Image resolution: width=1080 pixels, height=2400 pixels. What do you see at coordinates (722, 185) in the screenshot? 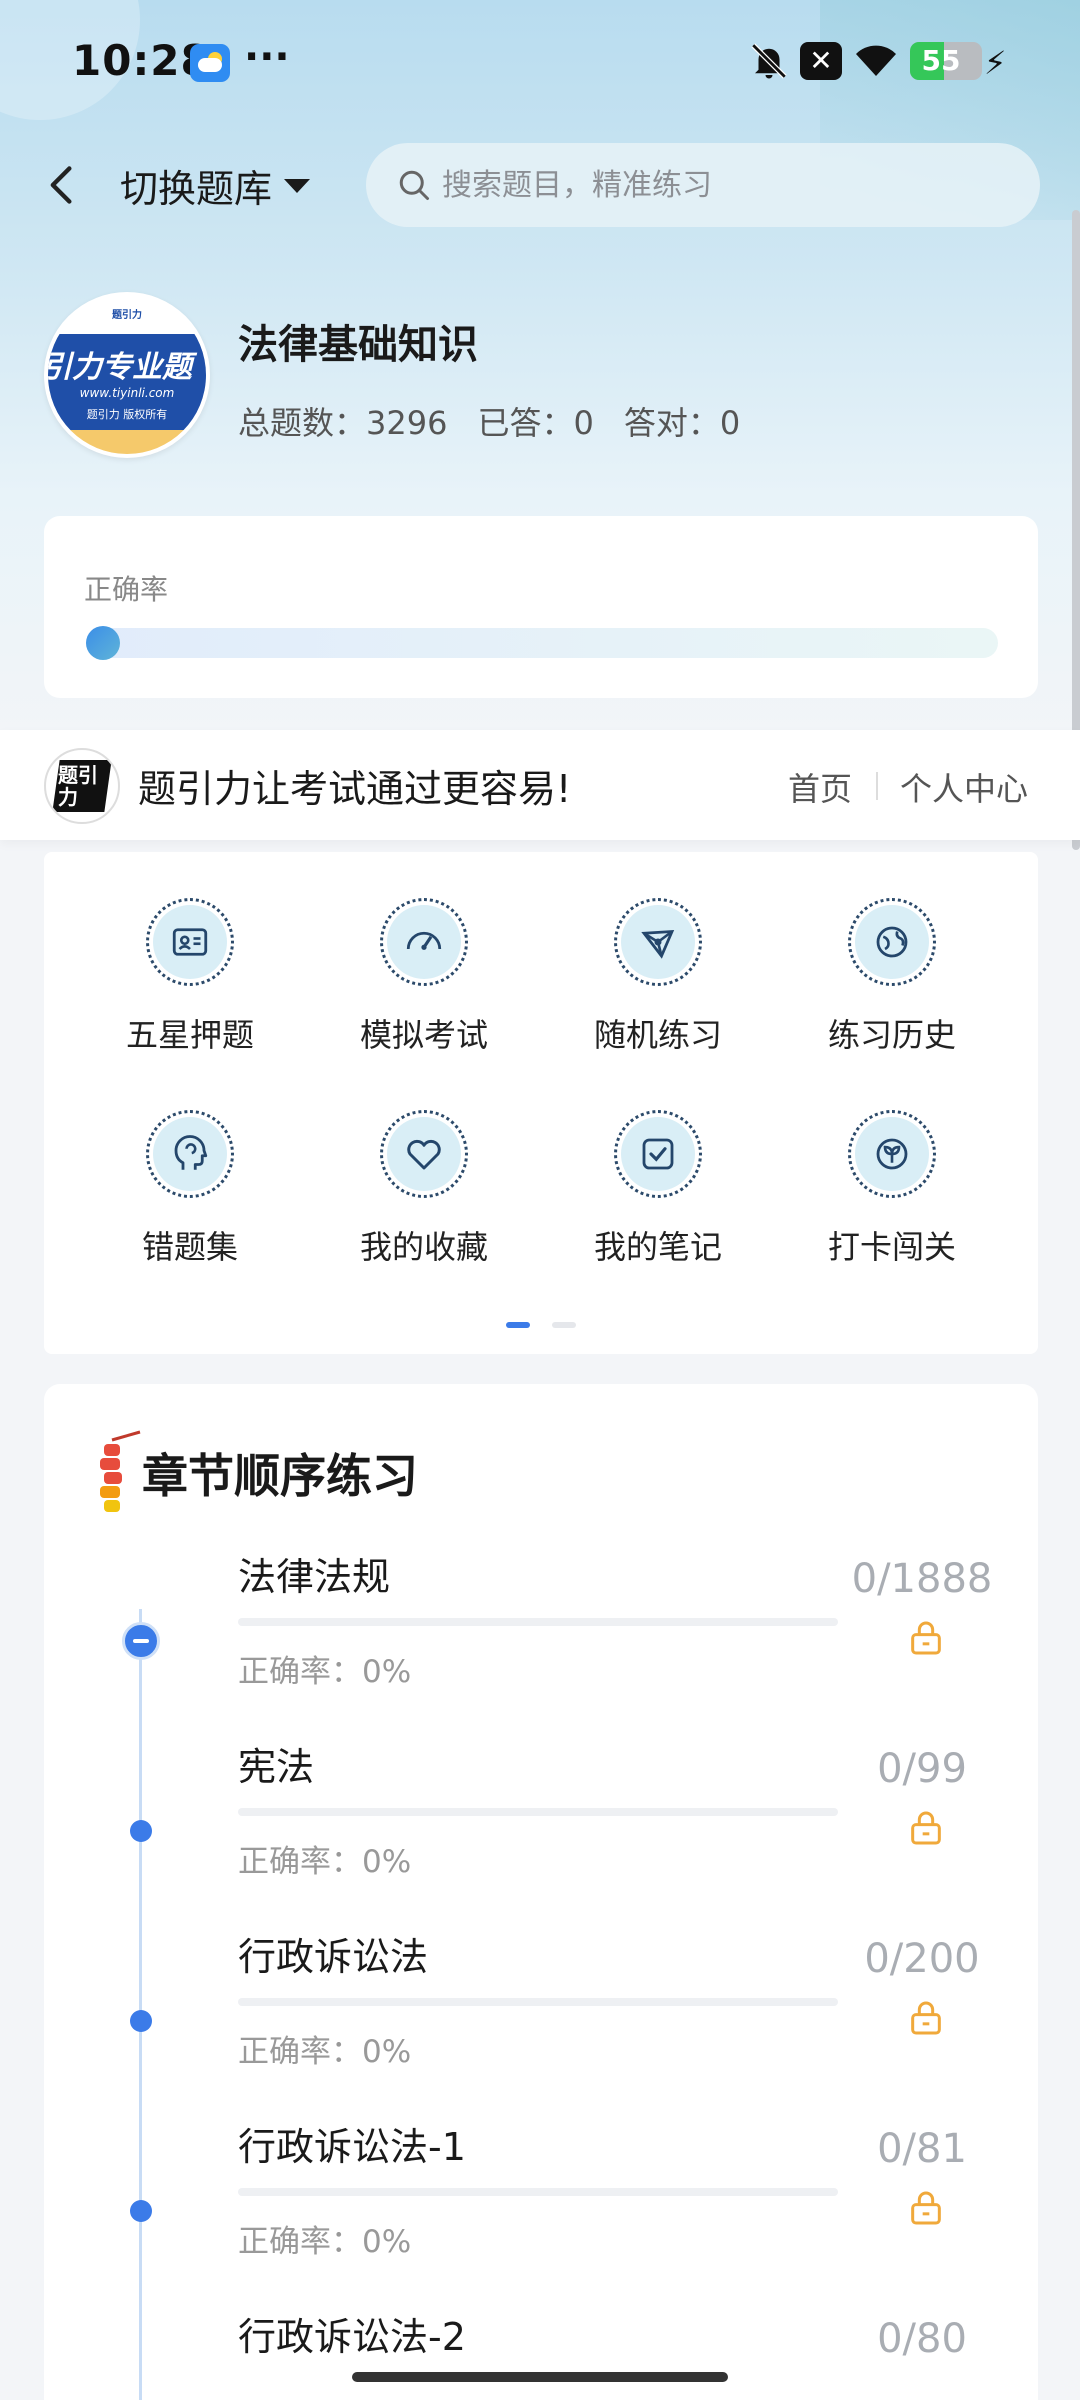
I see `search-input` at bounding box center [722, 185].